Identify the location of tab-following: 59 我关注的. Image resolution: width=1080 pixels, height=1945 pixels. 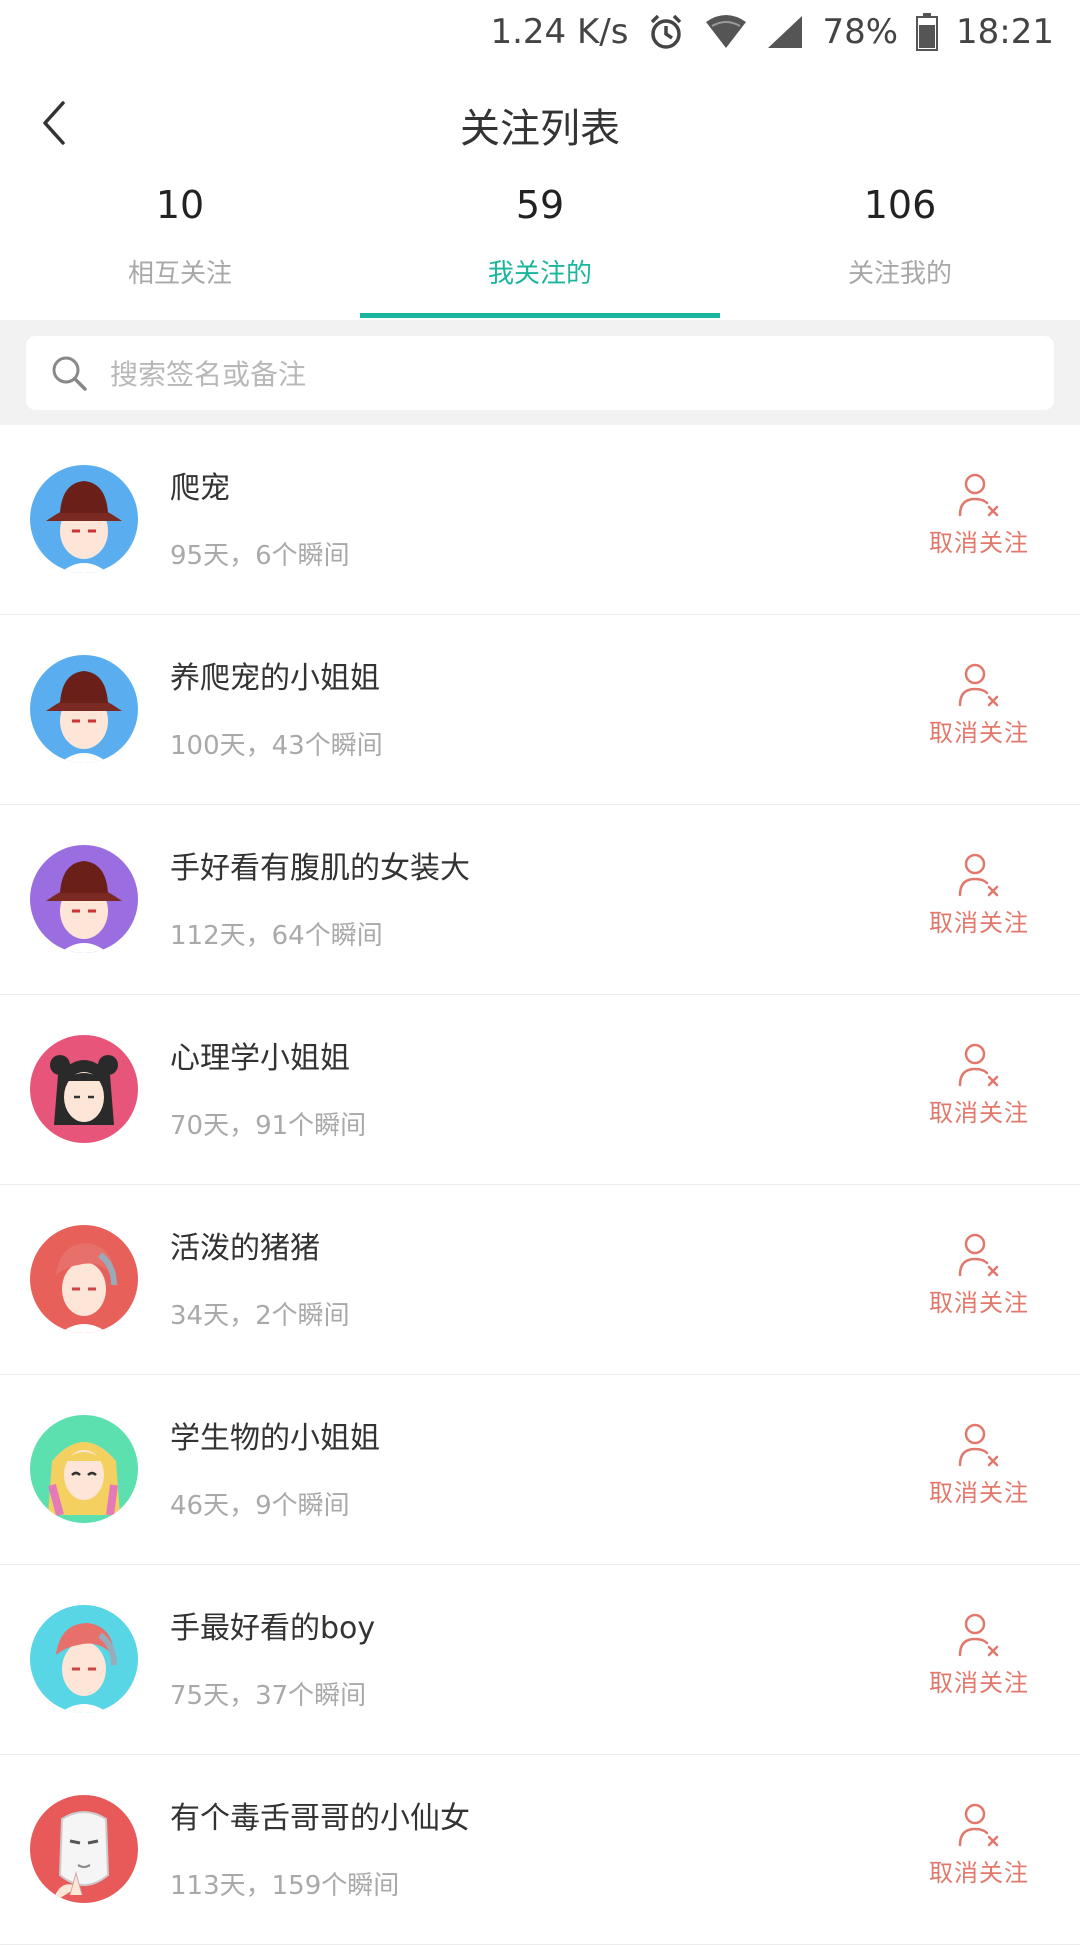
(540, 247).